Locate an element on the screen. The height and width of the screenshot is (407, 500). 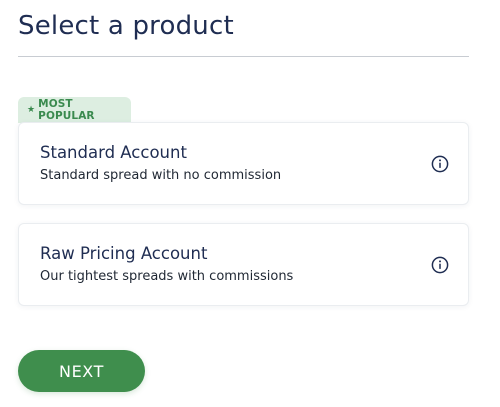
most-popular-badge: ★ MOST POPULAR is located at coordinates (74, 110).